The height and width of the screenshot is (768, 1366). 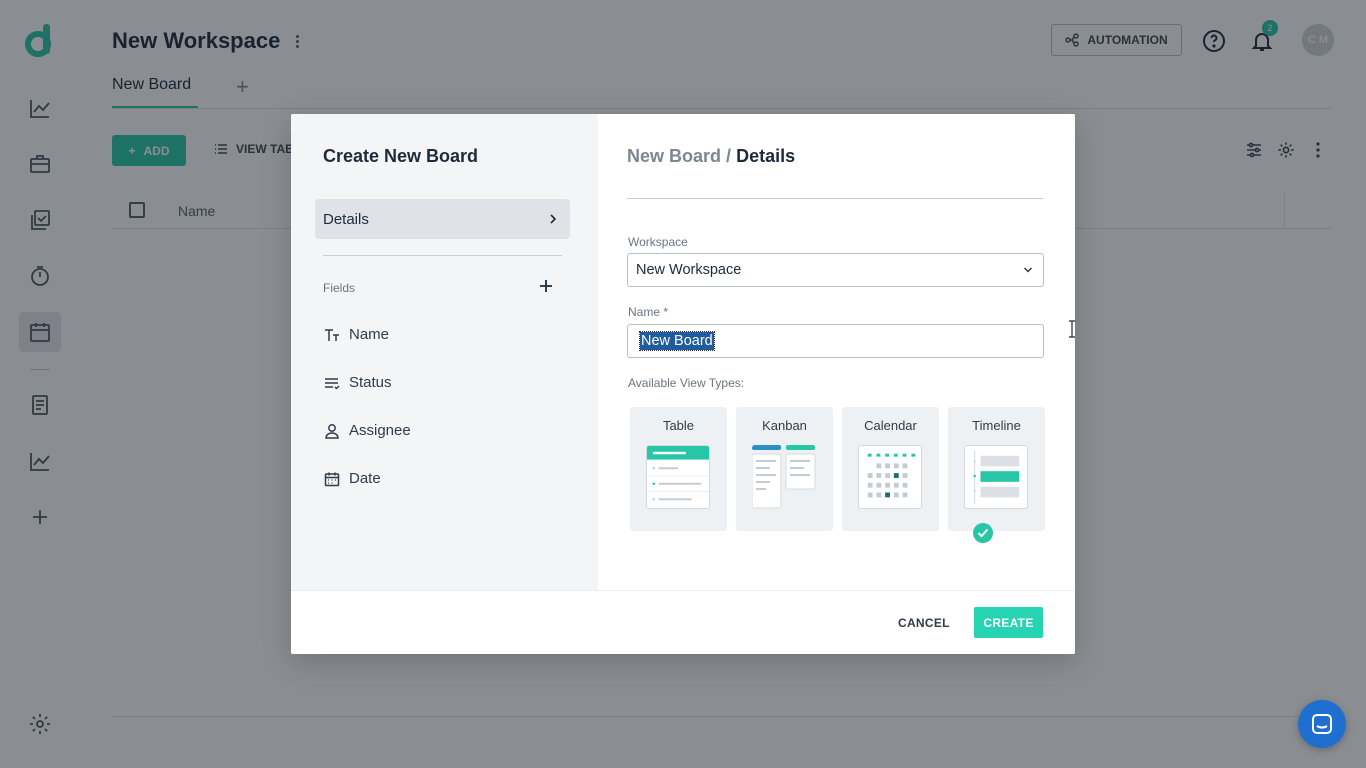 I want to click on field-label: Status, so click(x=370, y=382).